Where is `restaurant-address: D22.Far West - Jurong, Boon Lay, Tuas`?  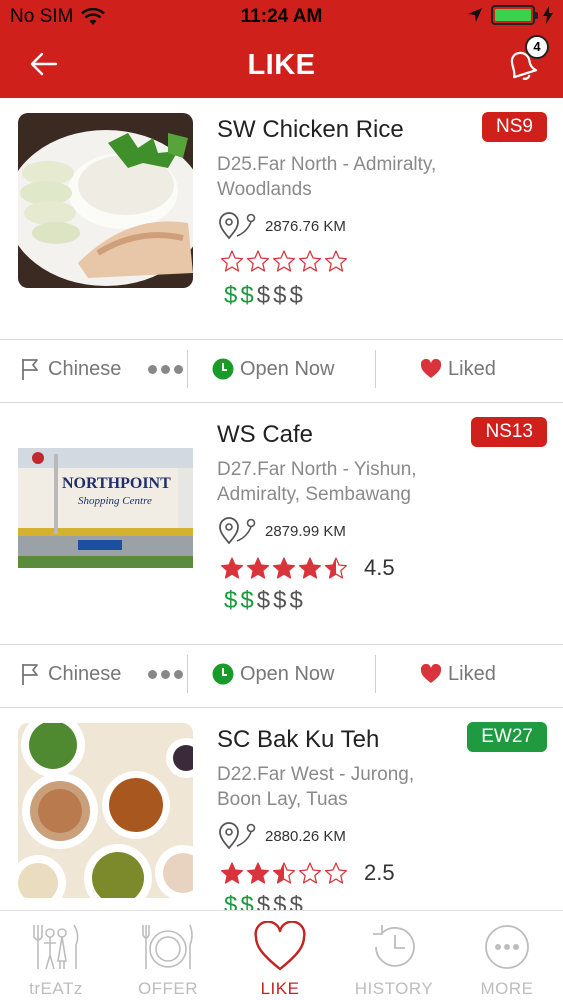 restaurant-address: D22.Far West - Jurong, Boon Lay, Tuas is located at coordinates (316, 787).